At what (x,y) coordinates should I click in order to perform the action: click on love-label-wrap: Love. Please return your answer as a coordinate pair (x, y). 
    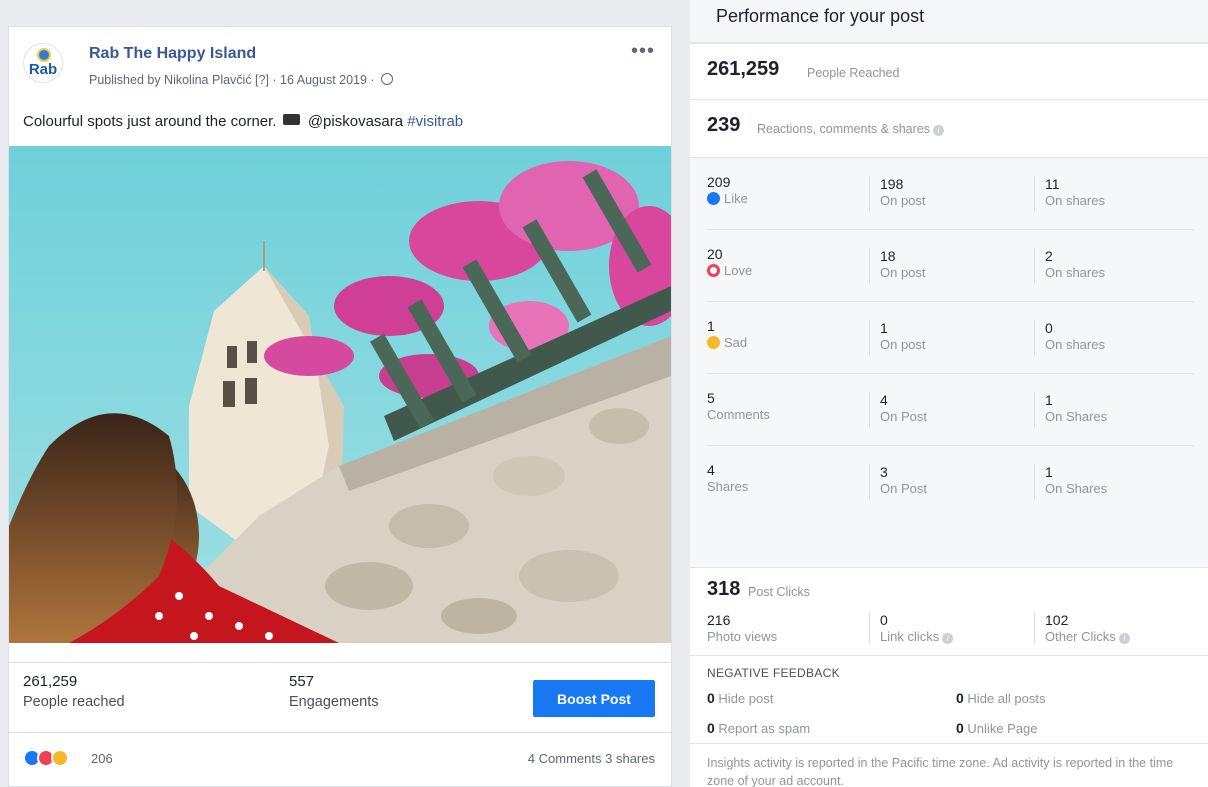
    Looking at the image, I should click on (729, 270).